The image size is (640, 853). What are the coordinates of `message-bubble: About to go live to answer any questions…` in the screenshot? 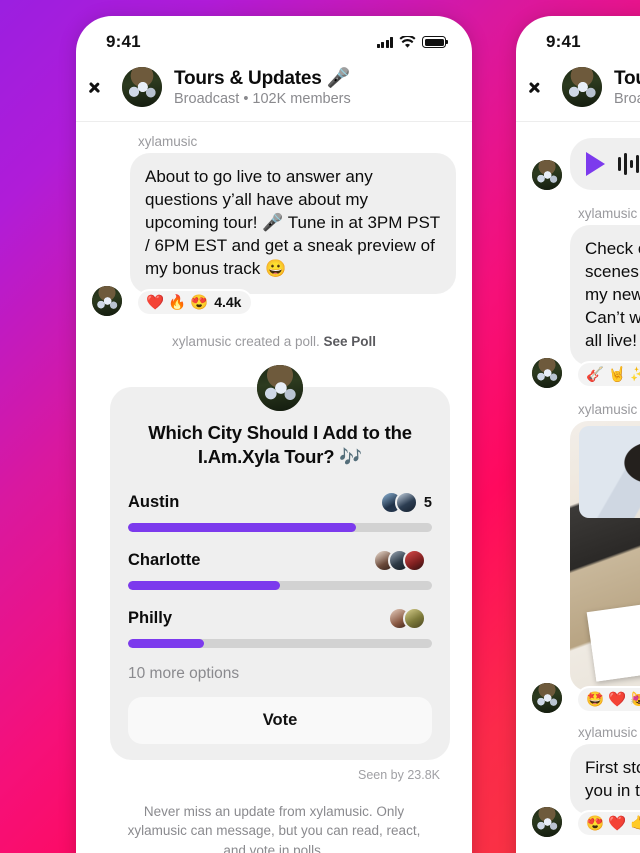 It's located at (293, 223).